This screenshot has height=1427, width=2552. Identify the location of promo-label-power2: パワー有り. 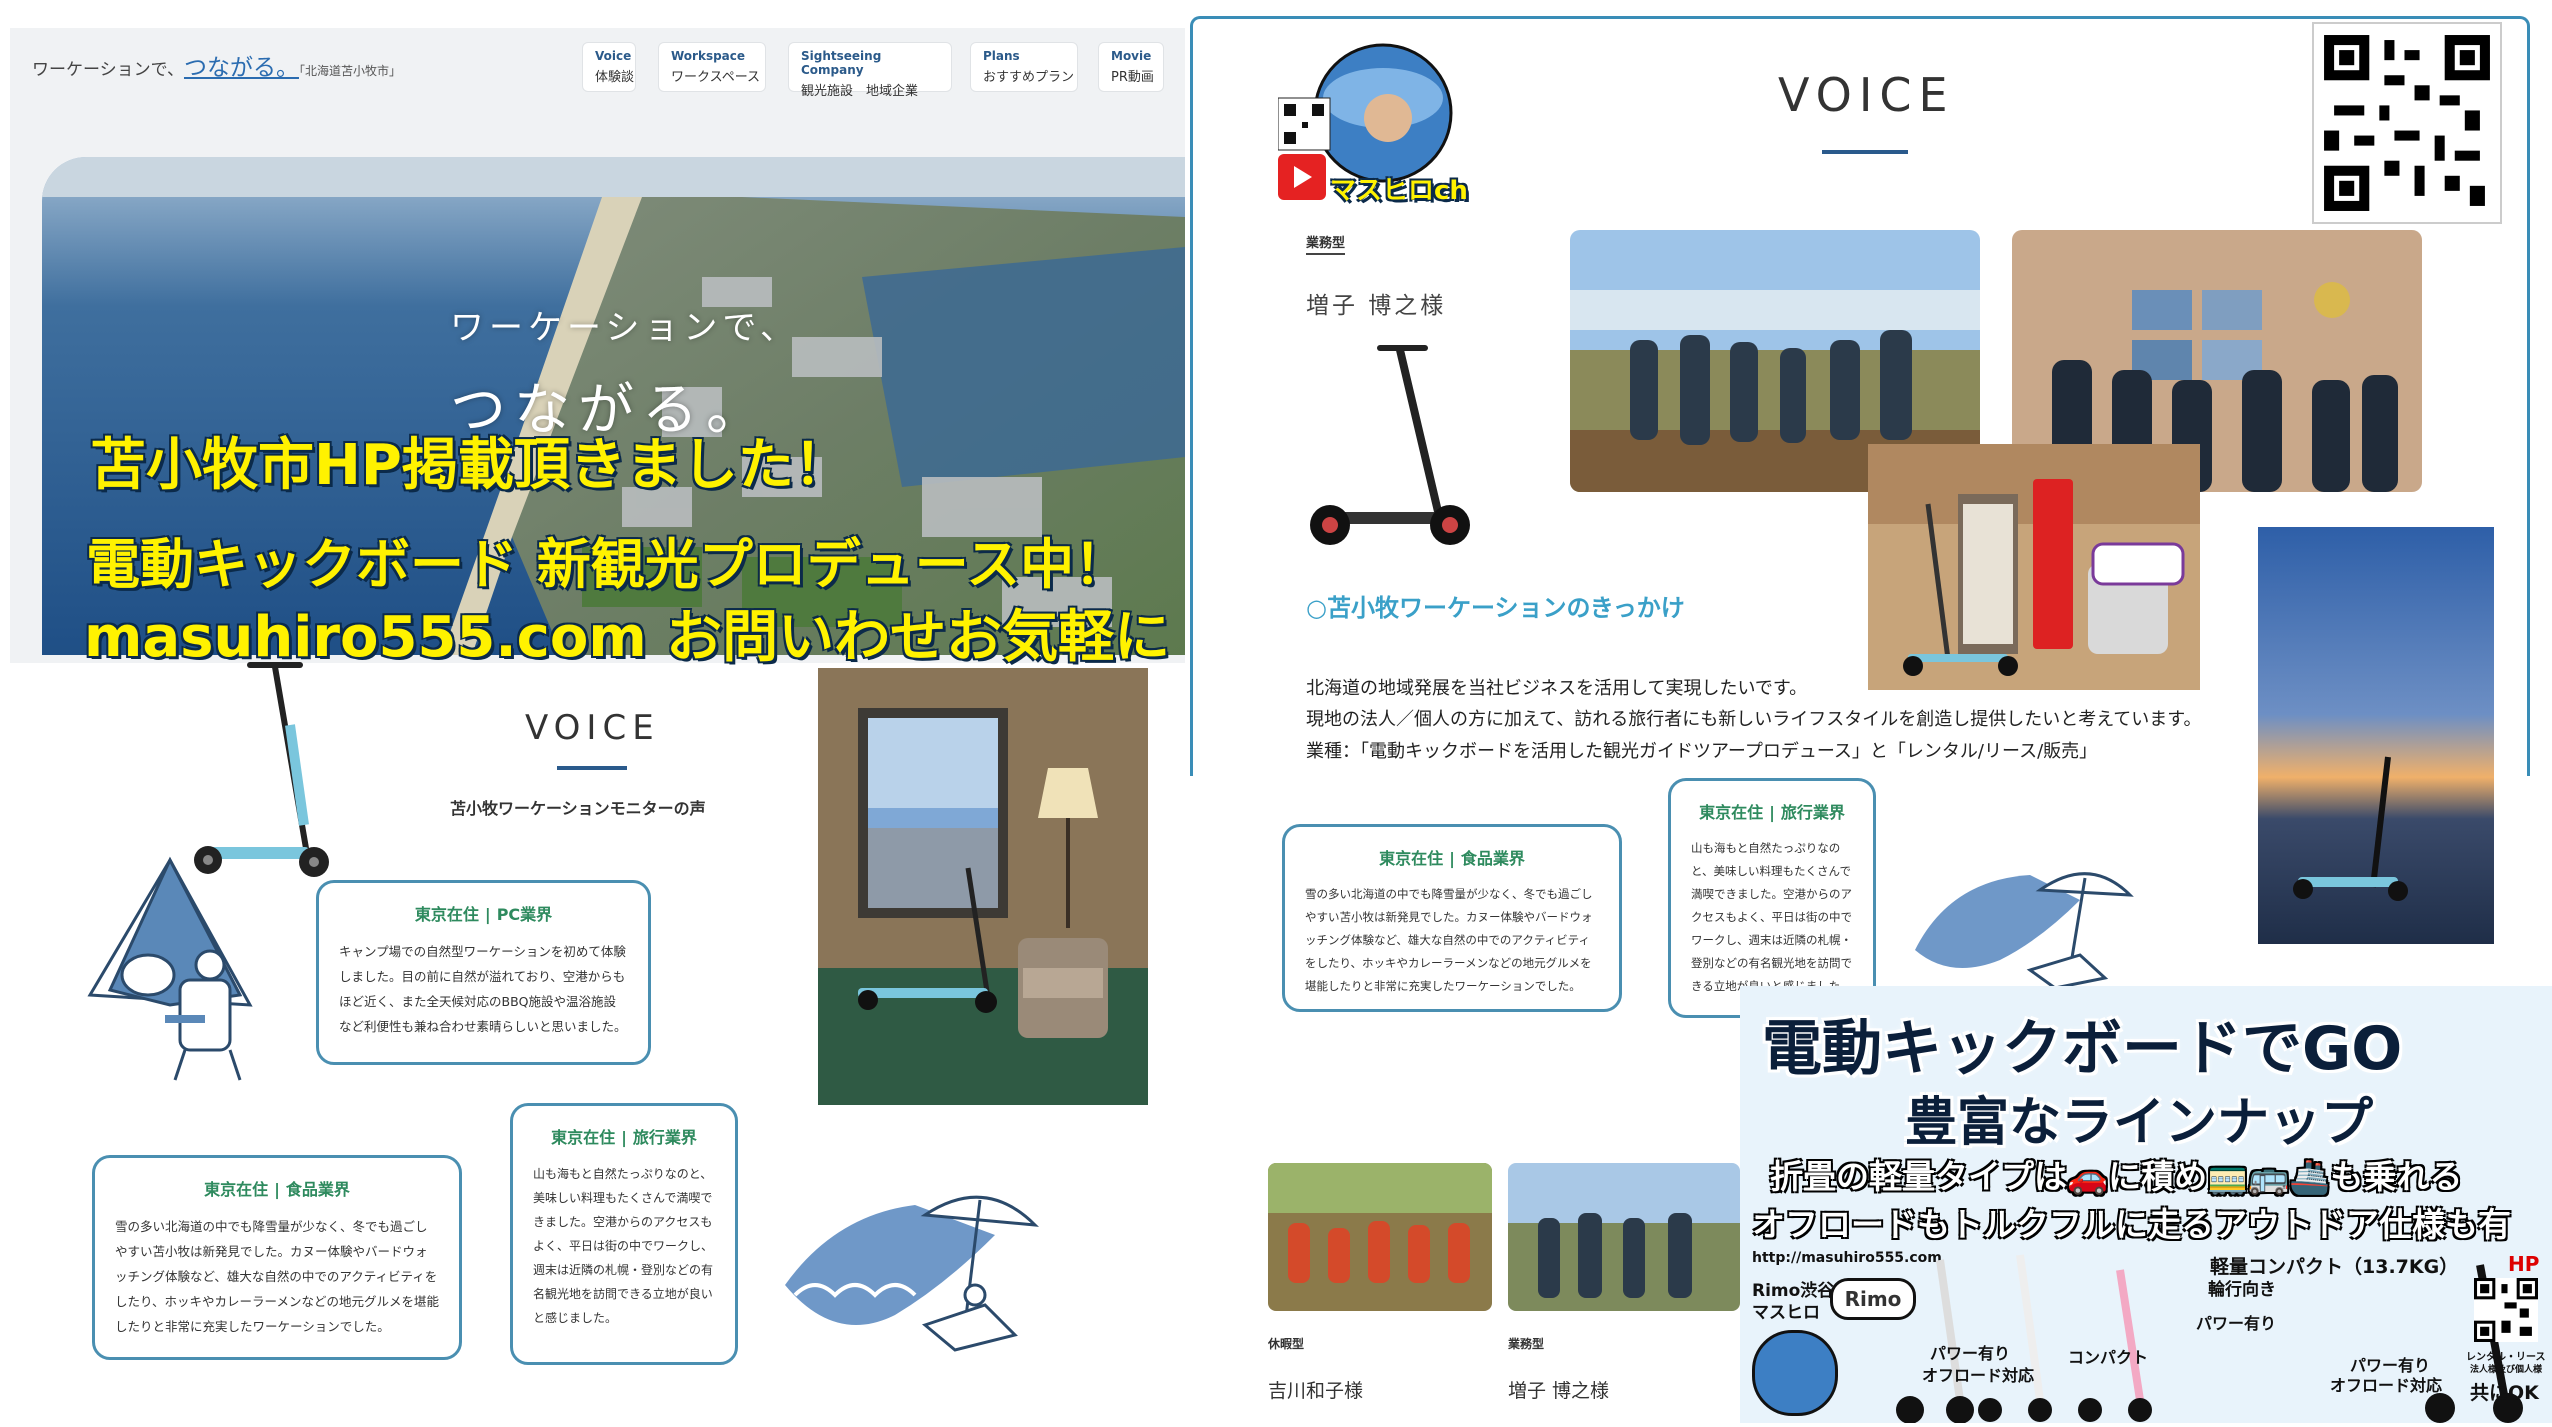
(2236, 1323).